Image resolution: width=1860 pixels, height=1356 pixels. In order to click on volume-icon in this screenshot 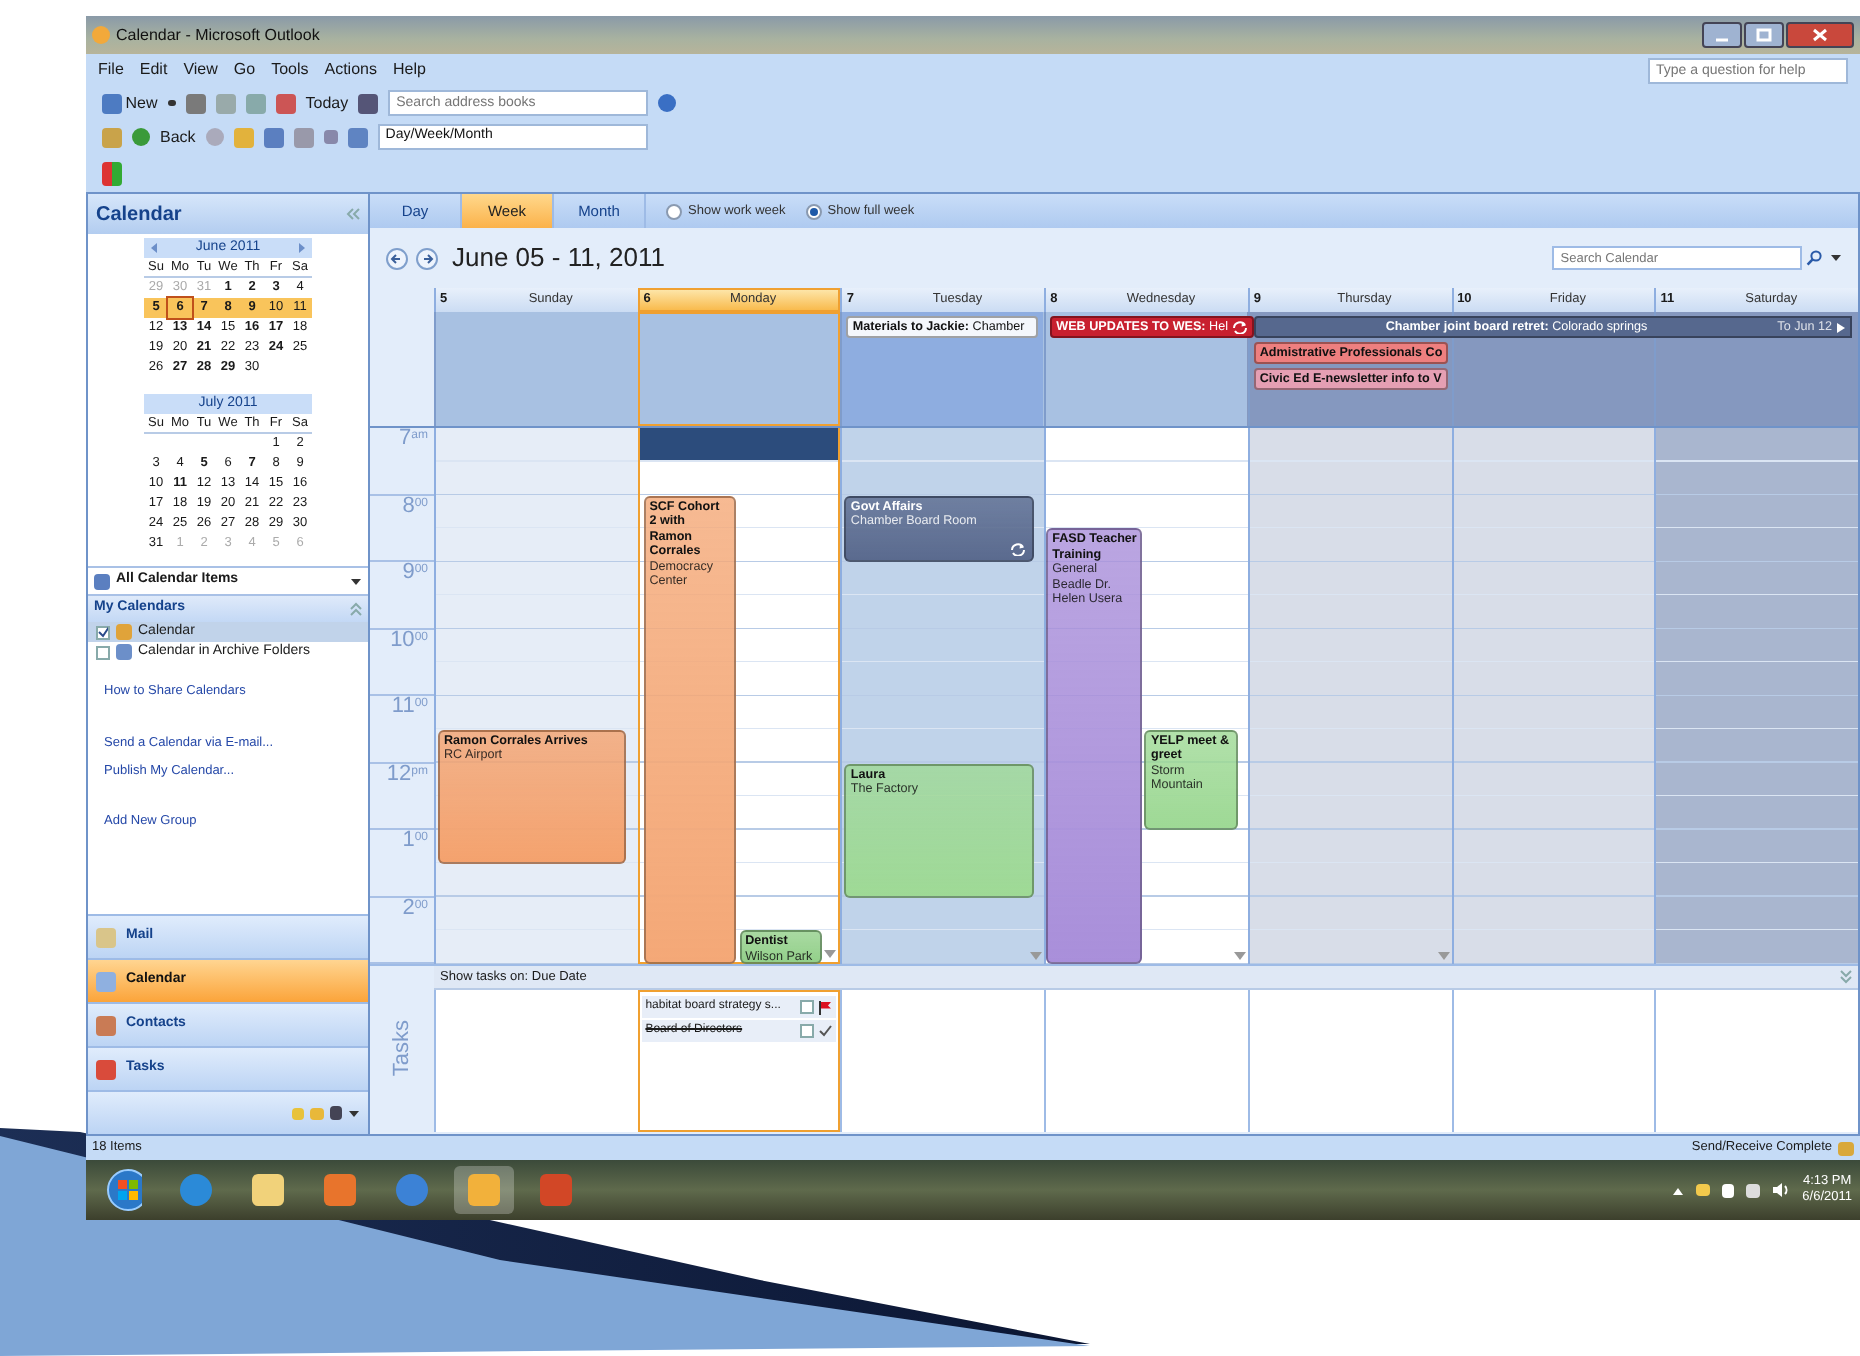, I will do `click(1781, 1190)`.